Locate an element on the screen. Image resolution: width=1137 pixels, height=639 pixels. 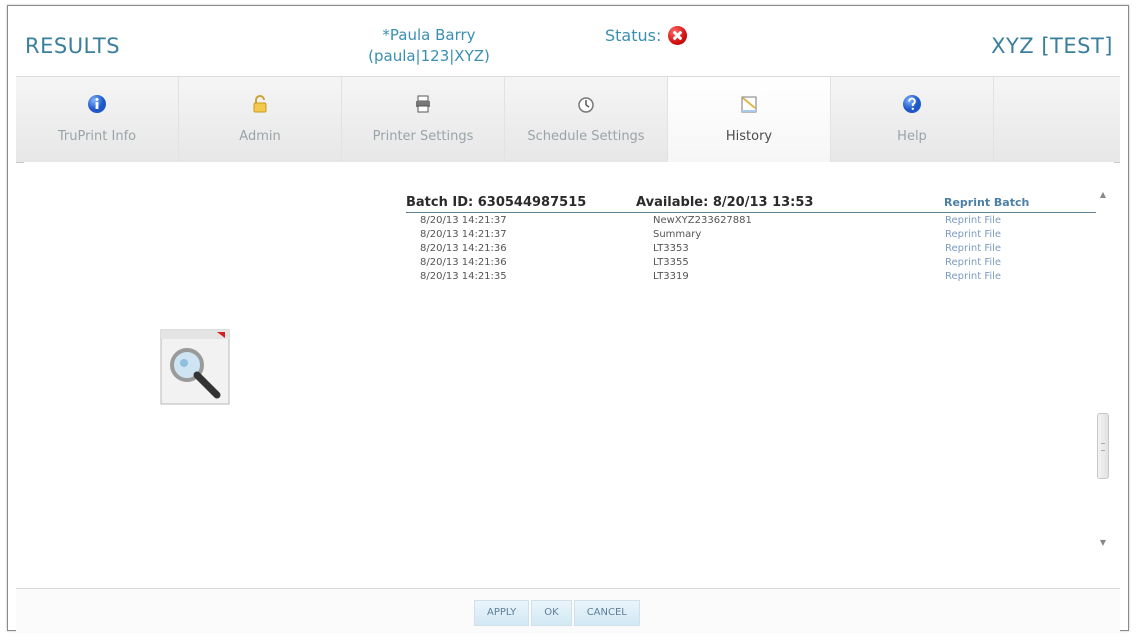
tab-label: History is located at coordinates (749, 136).